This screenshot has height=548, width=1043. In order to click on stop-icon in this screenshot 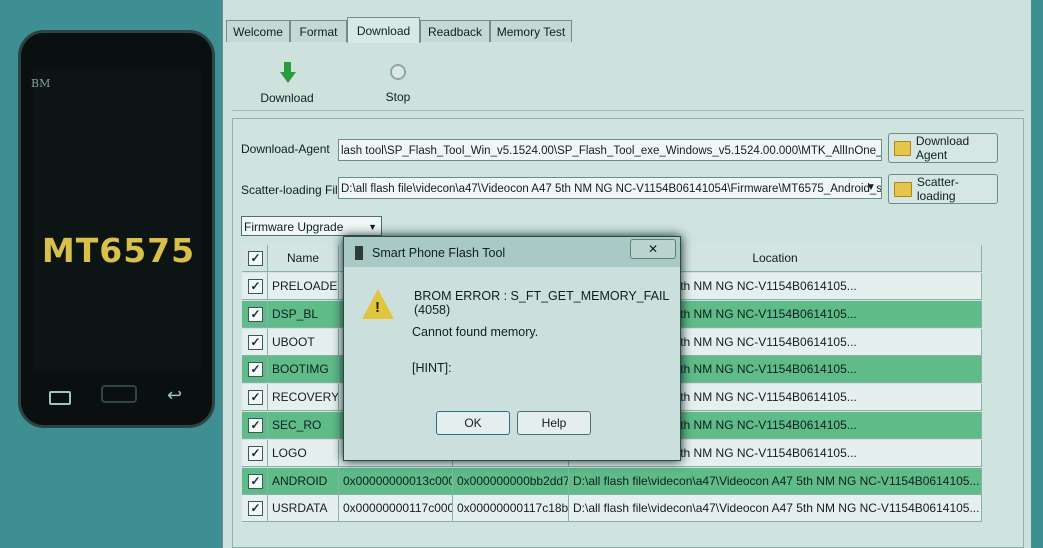, I will do `click(398, 72)`.